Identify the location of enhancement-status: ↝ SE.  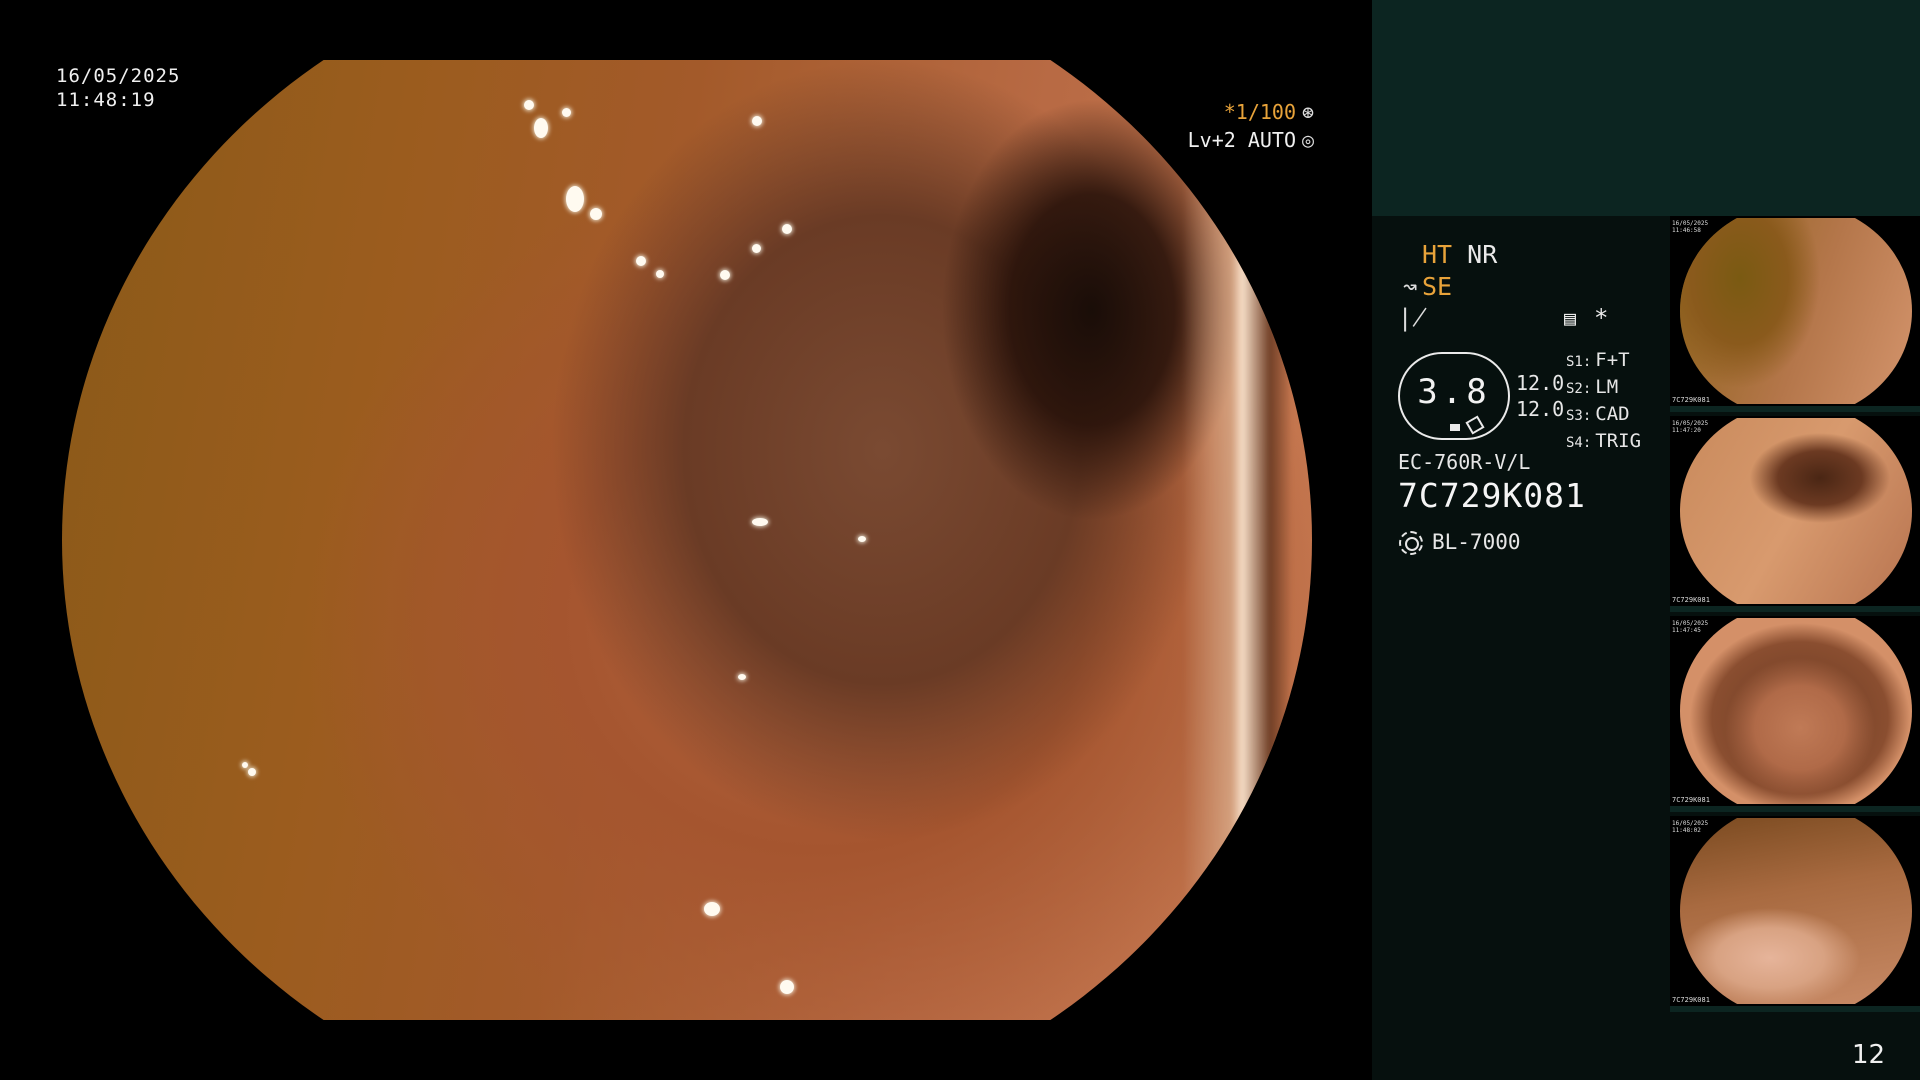
(1425, 286).